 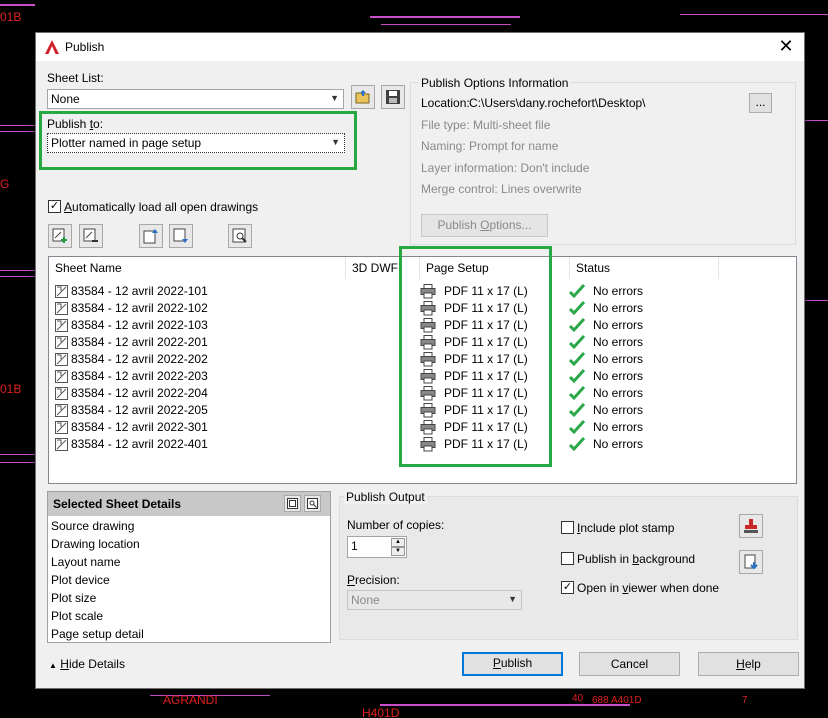 What do you see at coordinates (139, 291) in the screenshot?
I see `sheet-name-cell: 83584 - 12 avril 2022-101` at bounding box center [139, 291].